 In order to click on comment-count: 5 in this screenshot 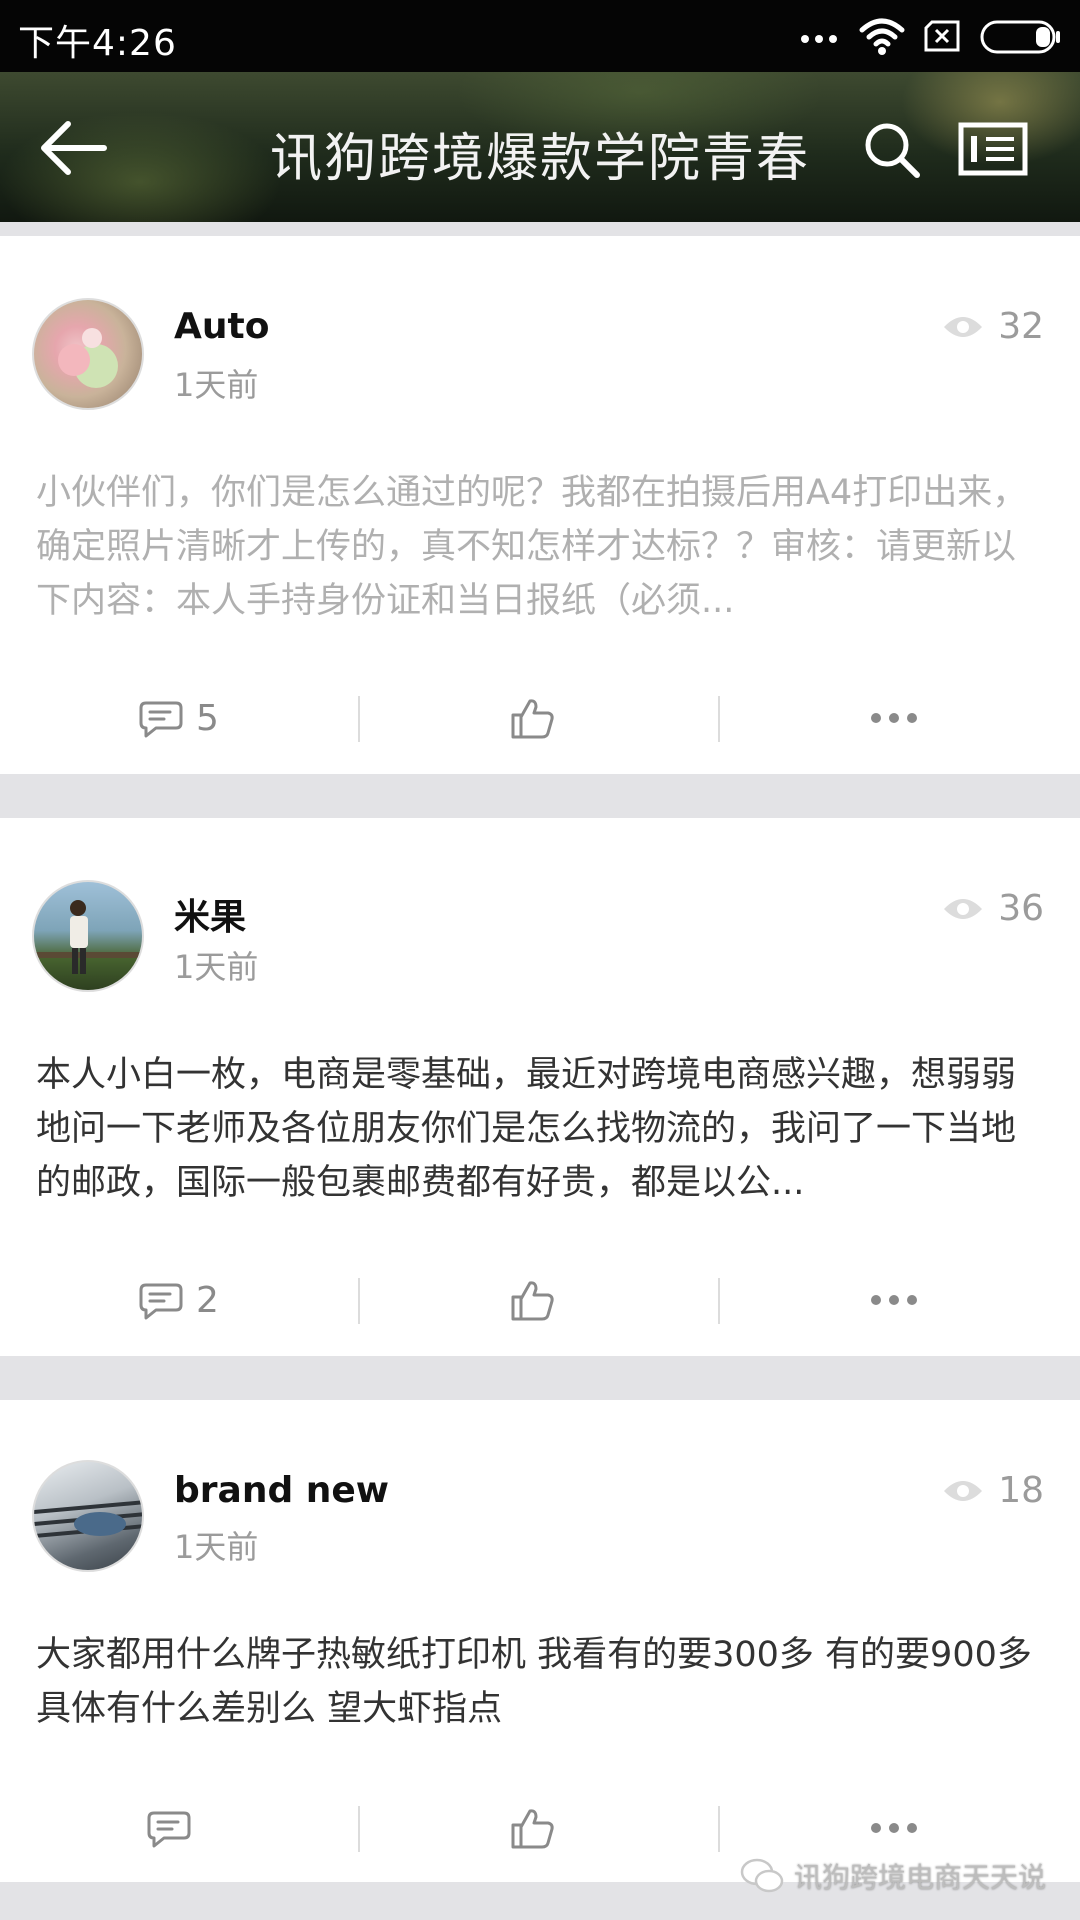, I will do `click(207, 718)`.